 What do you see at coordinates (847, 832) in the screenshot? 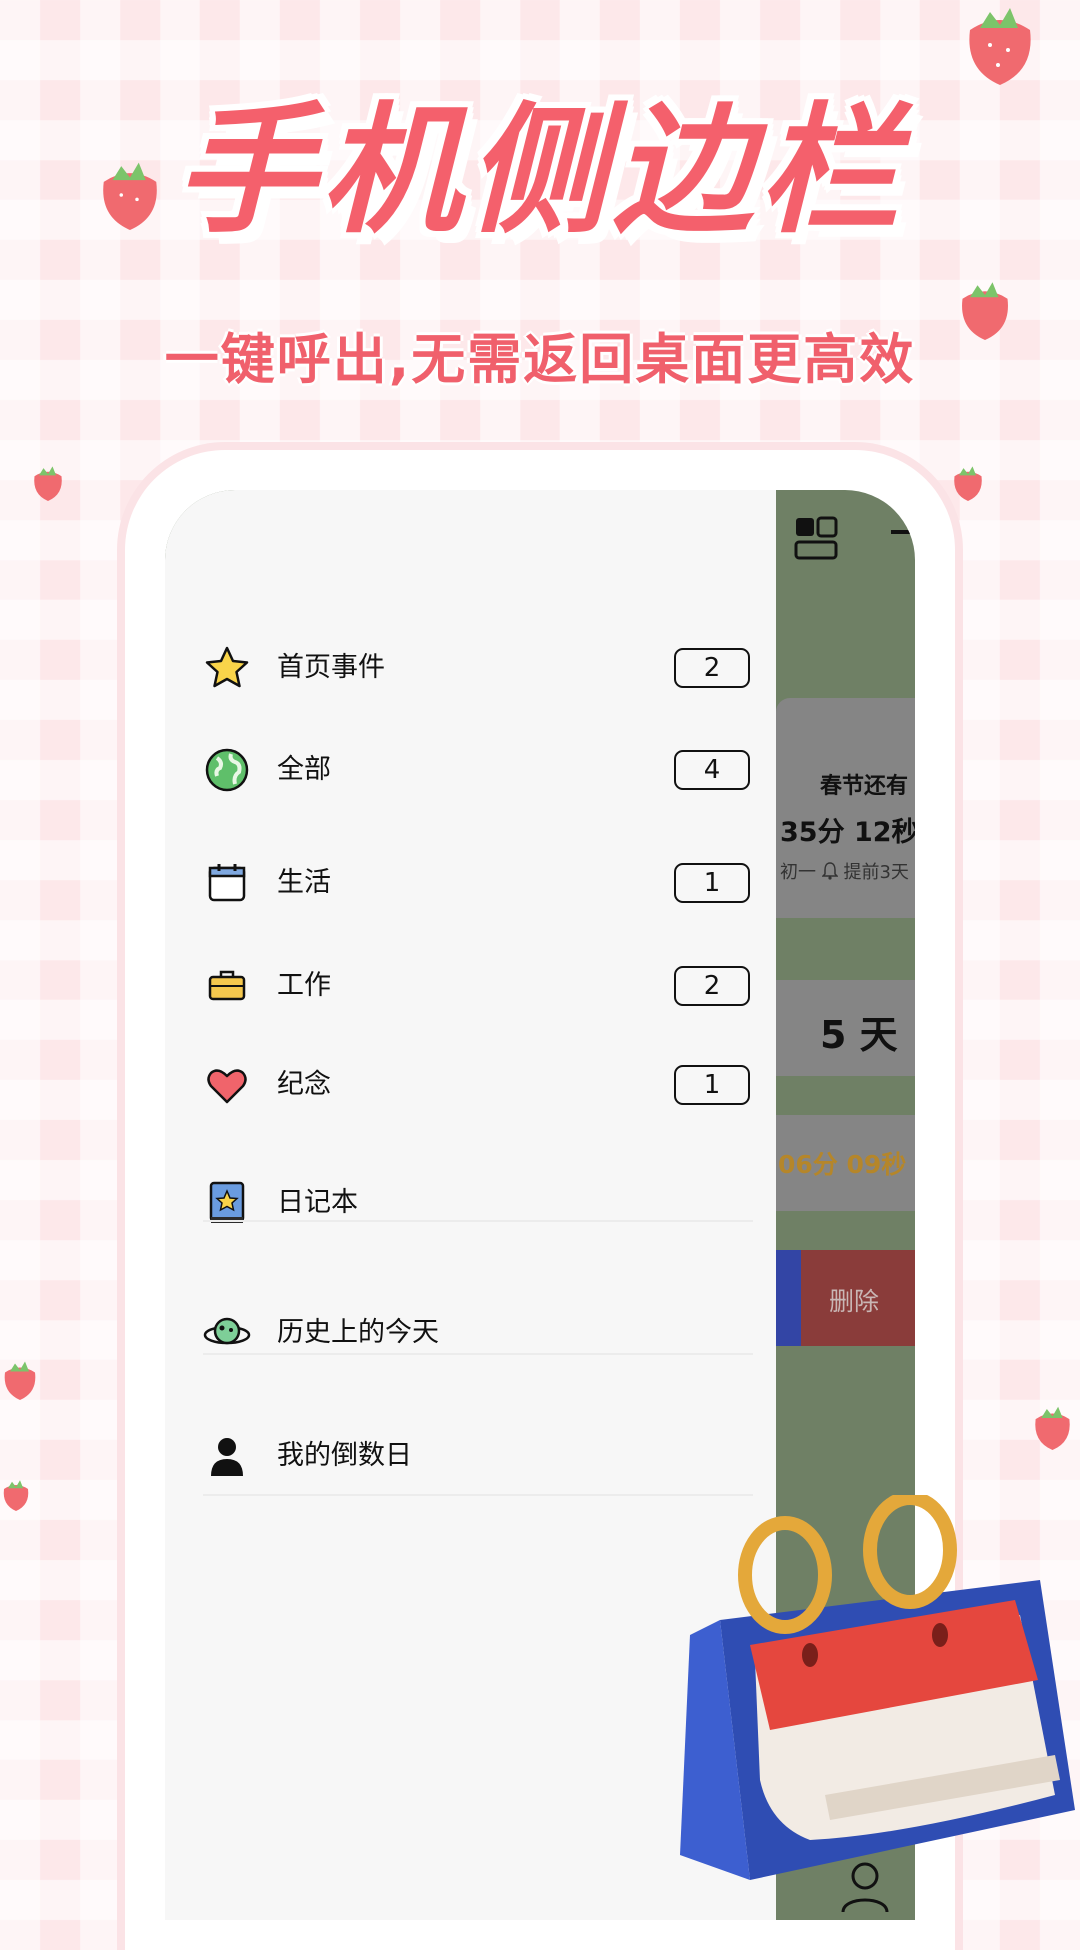
I see `card-timer: 35分 12秒` at bounding box center [847, 832].